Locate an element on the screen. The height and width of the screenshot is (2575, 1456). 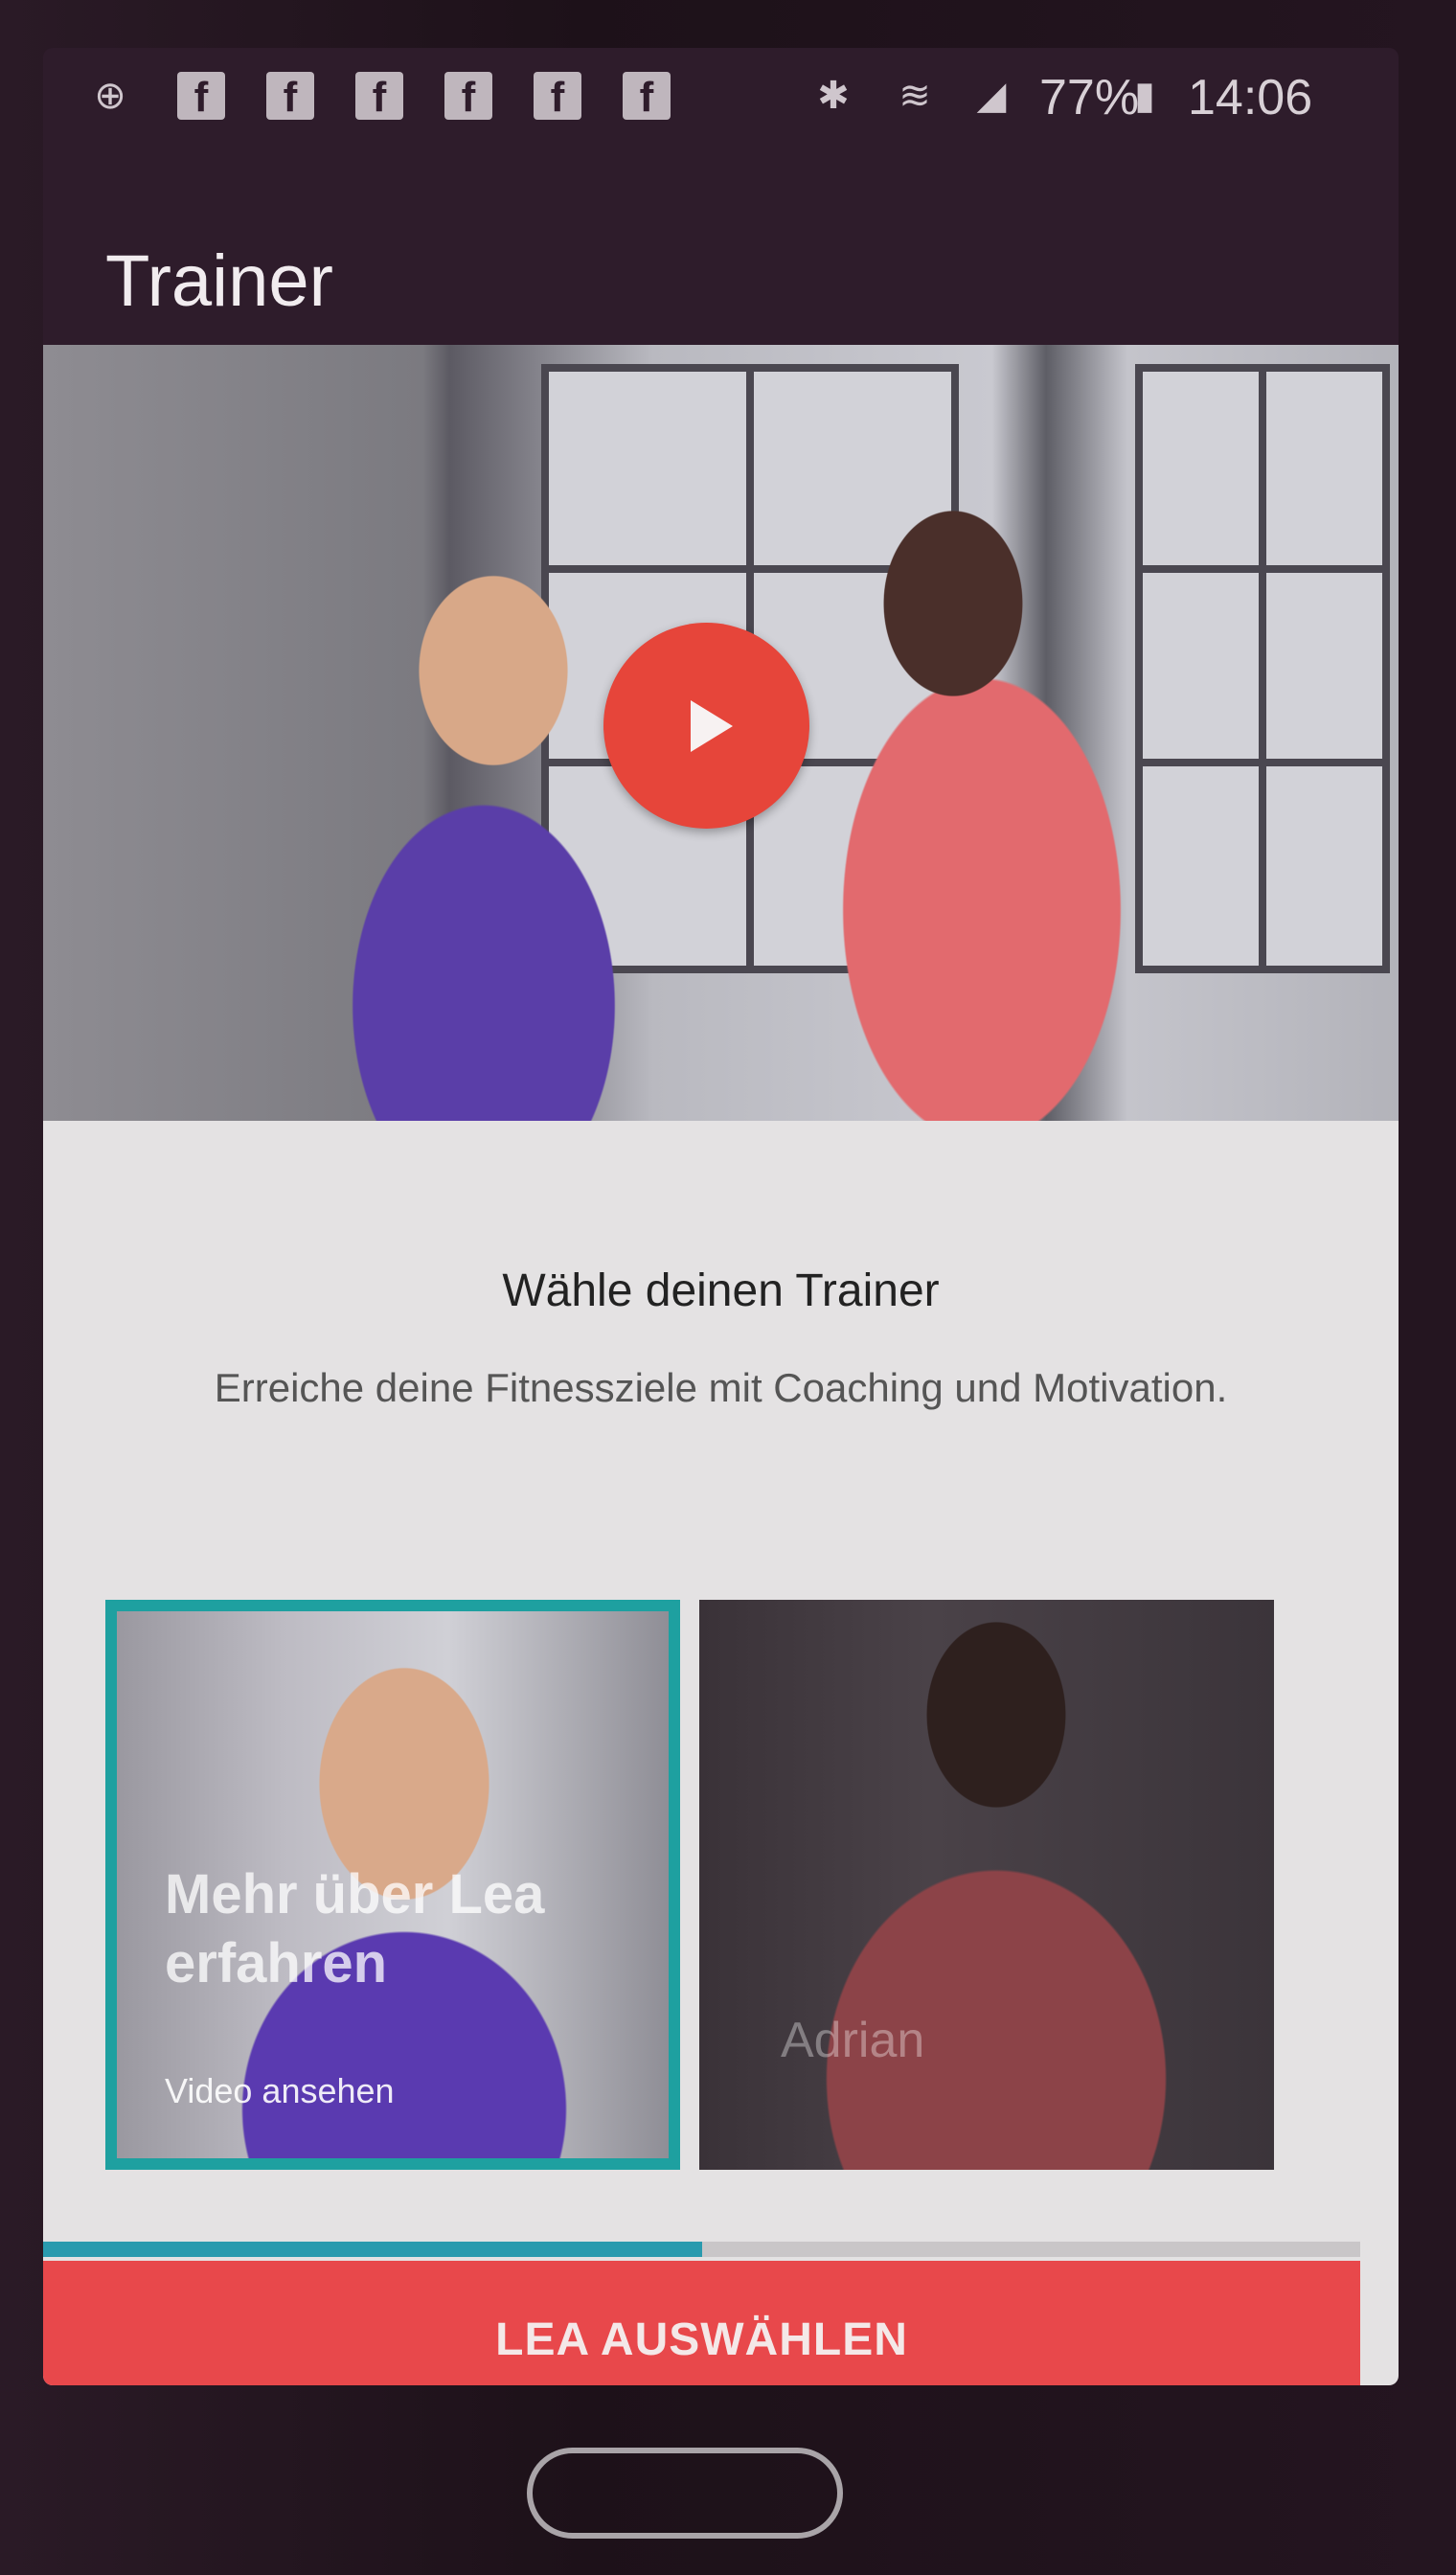
app-bar: Trainer is located at coordinates (721, 273).